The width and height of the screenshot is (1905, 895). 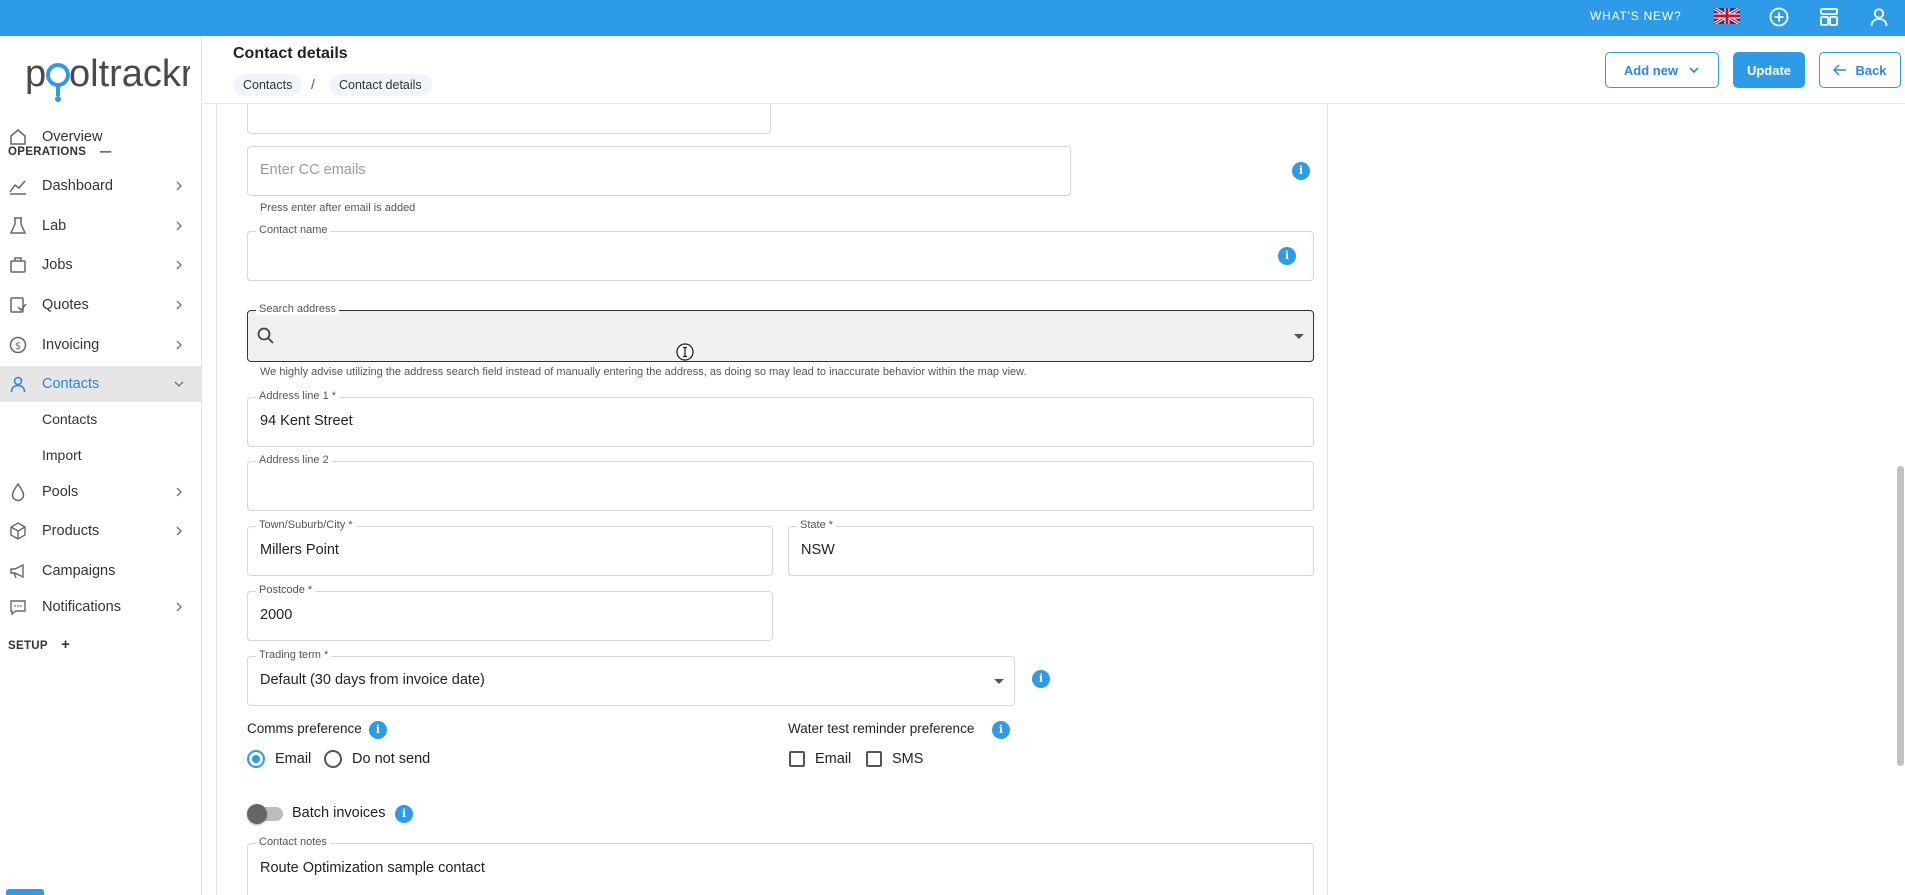 I want to click on quote-icon, so click(x=18, y=305).